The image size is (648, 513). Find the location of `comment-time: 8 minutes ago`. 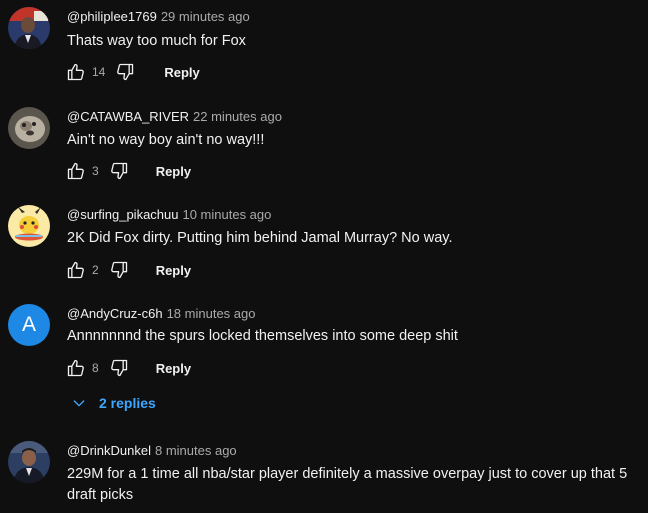

comment-time: 8 minutes ago is located at coordinates (196, 450).